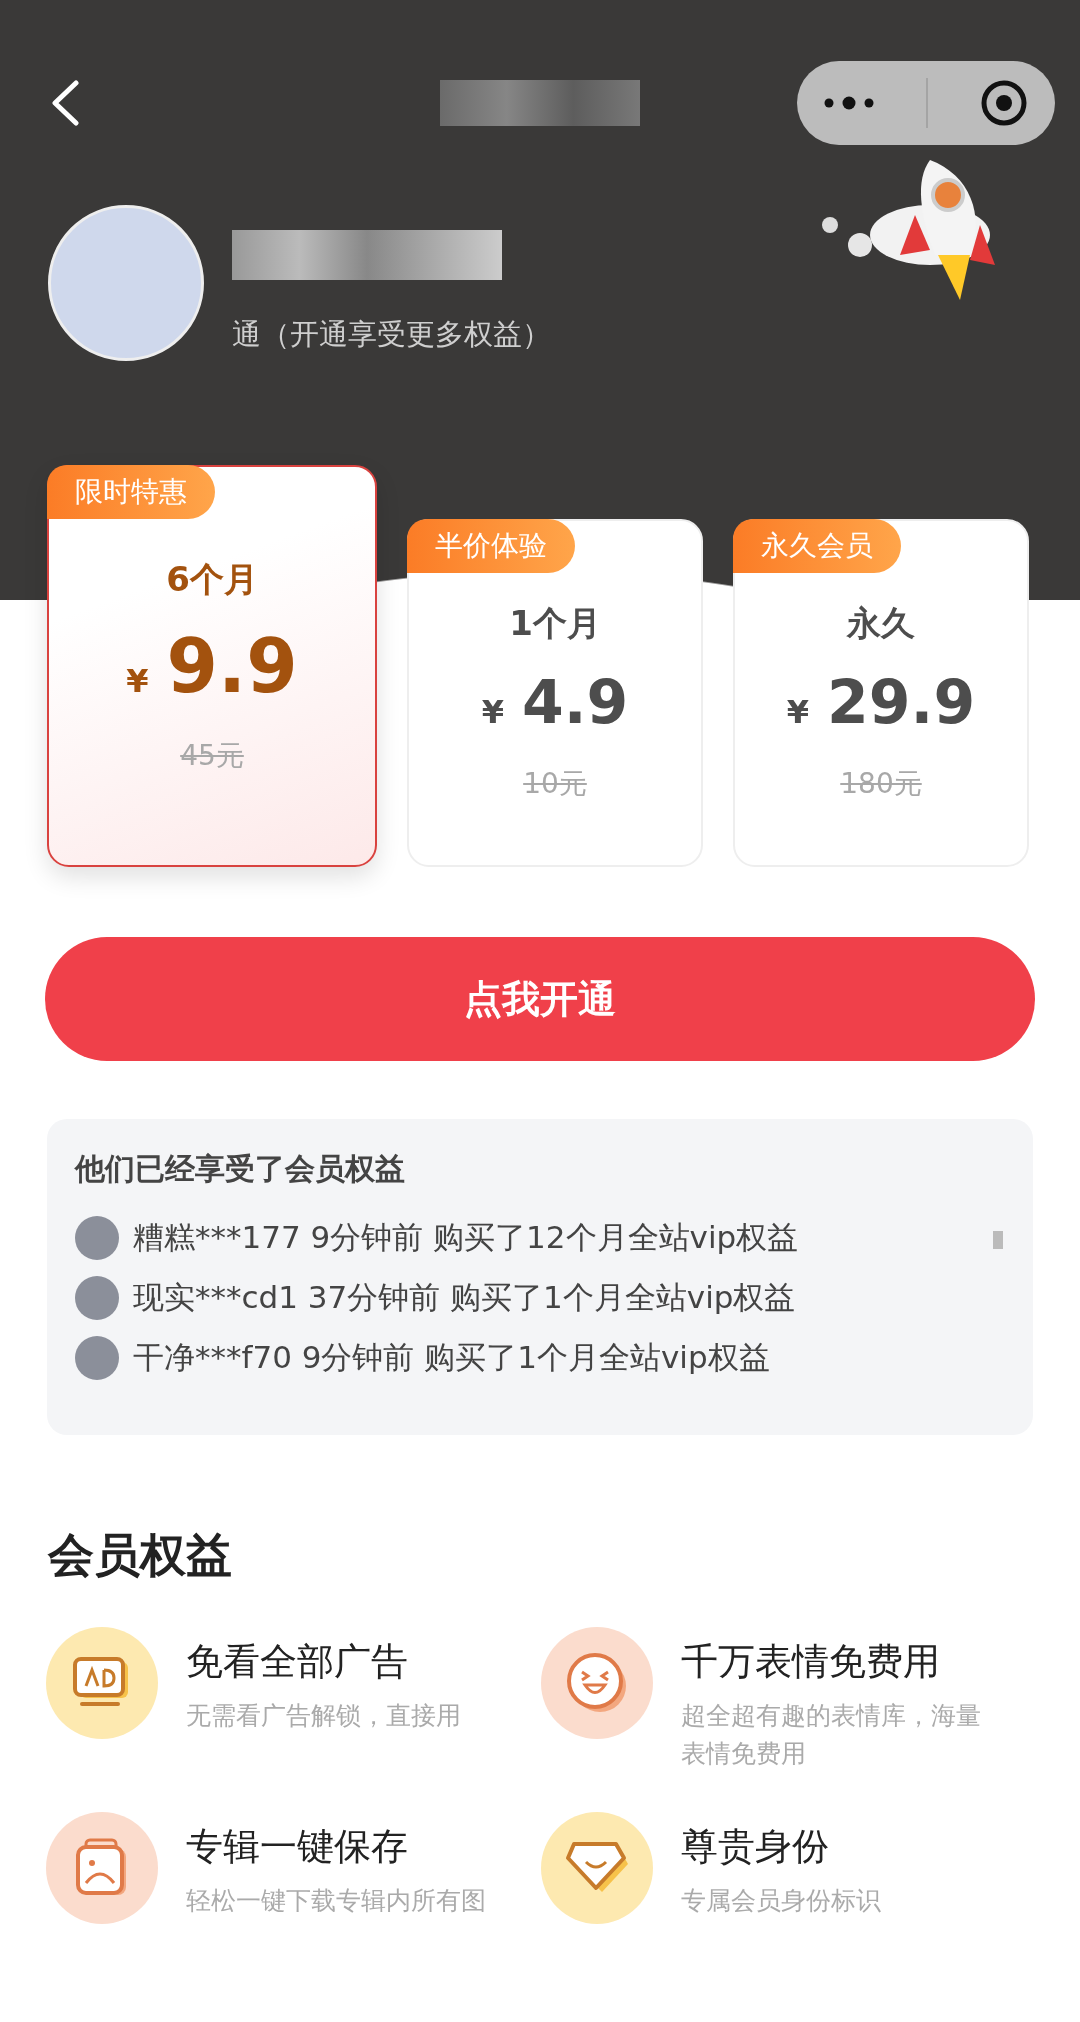 The height and width of the screenshot is (2022, 1080). What do you see at coordinates (575, 702) in the screenshot?
I see `plan-price: 4.9` at bounding box center [575, 702].